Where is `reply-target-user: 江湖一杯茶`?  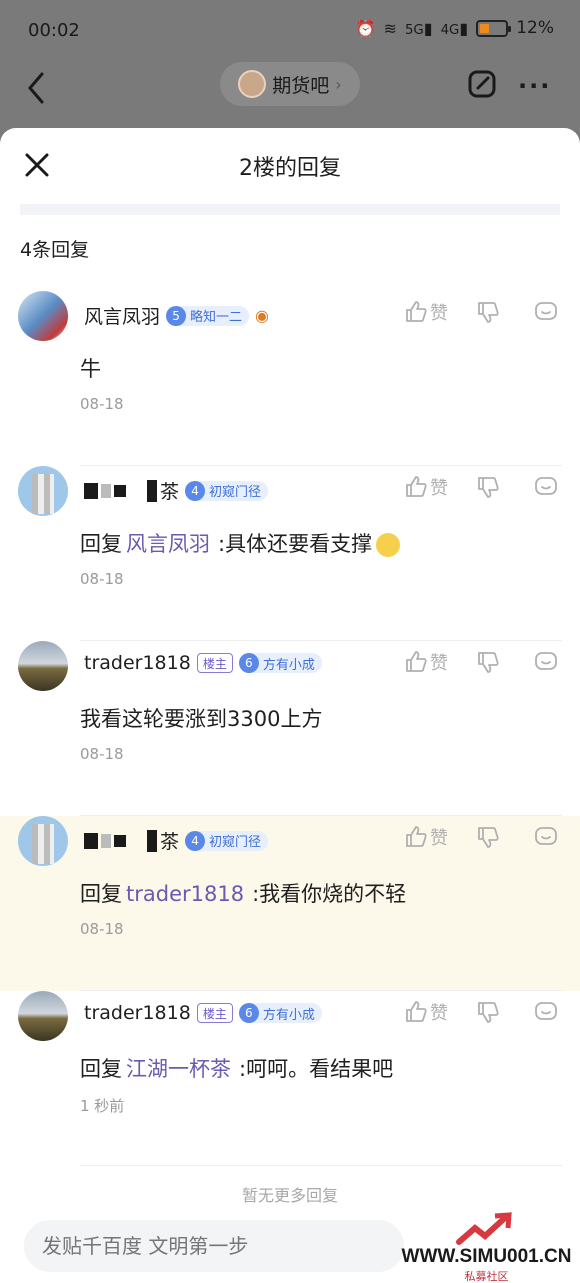 reply-target-user: 江湖一杯茶 is located at coordinates (178, 1069).